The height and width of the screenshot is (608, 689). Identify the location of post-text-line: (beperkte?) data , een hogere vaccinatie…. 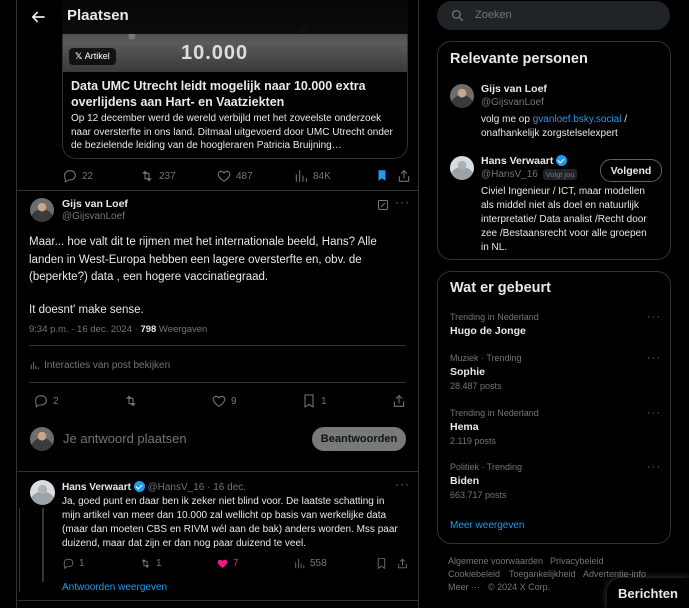
(149, 277).